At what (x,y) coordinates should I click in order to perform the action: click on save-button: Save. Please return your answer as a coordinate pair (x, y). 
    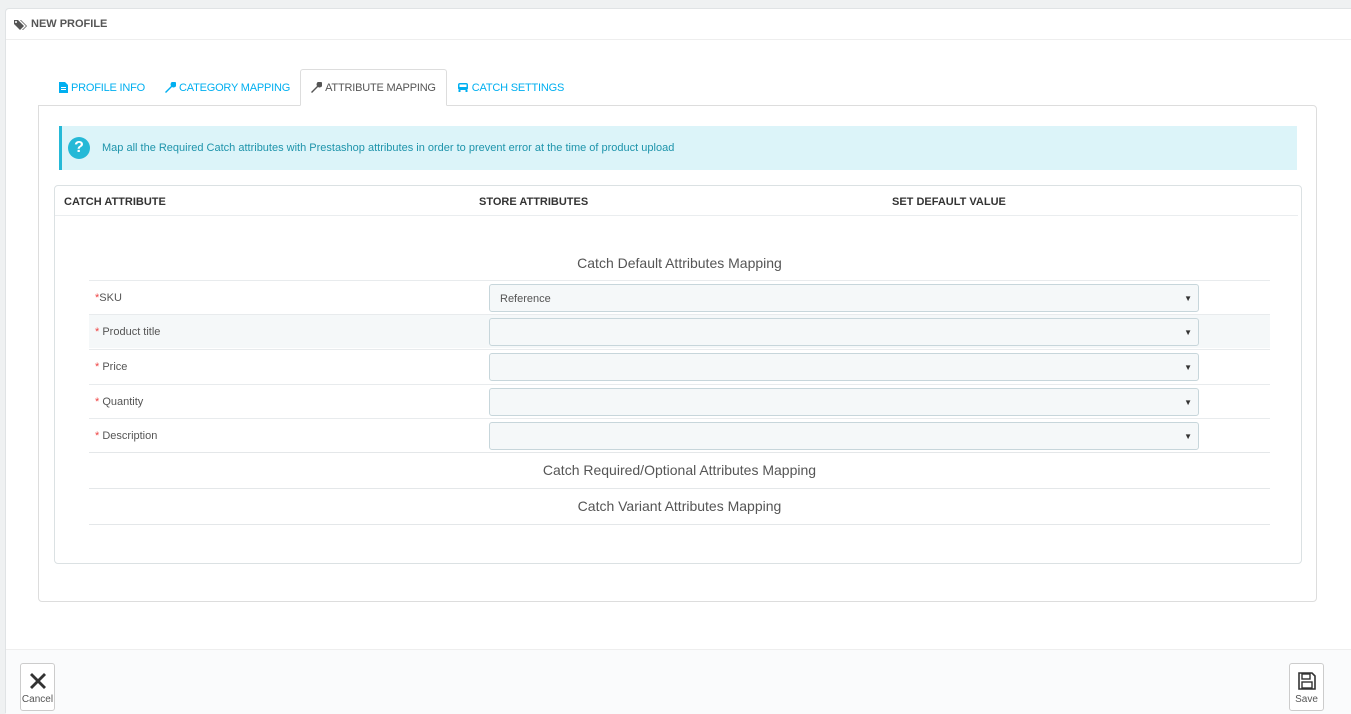
    Looking at the image, I should click on (1306, 687).